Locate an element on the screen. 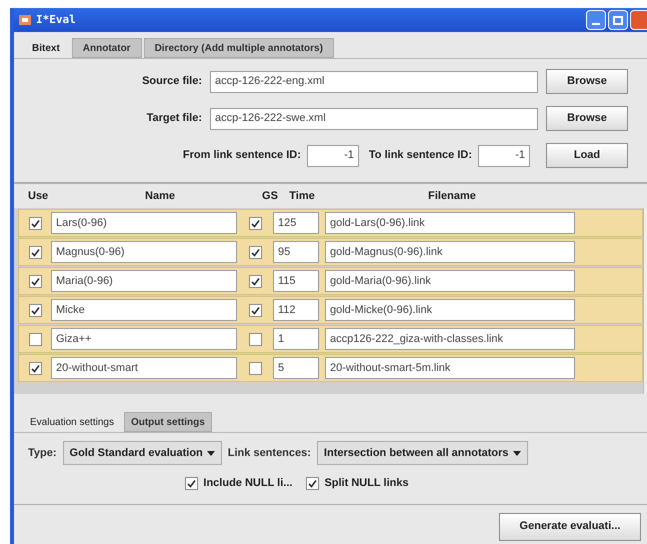  source-file-label: Source file: is located at coordinates (172, 82).